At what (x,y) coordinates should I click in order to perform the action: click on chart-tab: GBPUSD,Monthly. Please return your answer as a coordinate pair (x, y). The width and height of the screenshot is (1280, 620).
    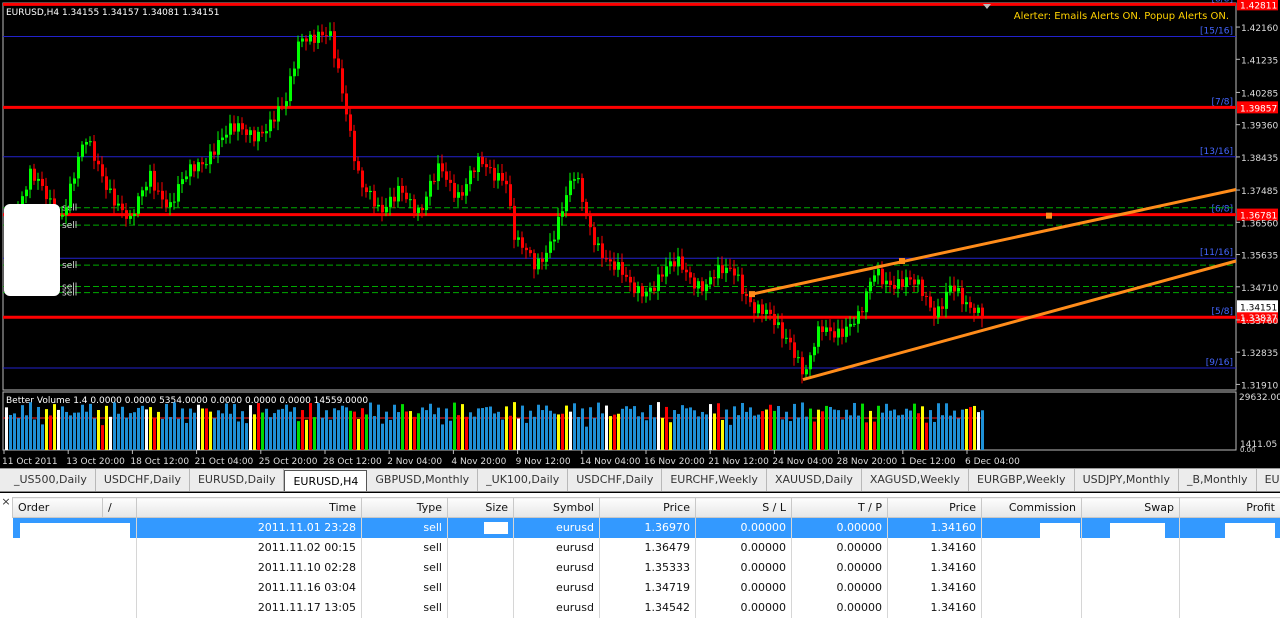
    Looking at the image, I should click on (423, 480).